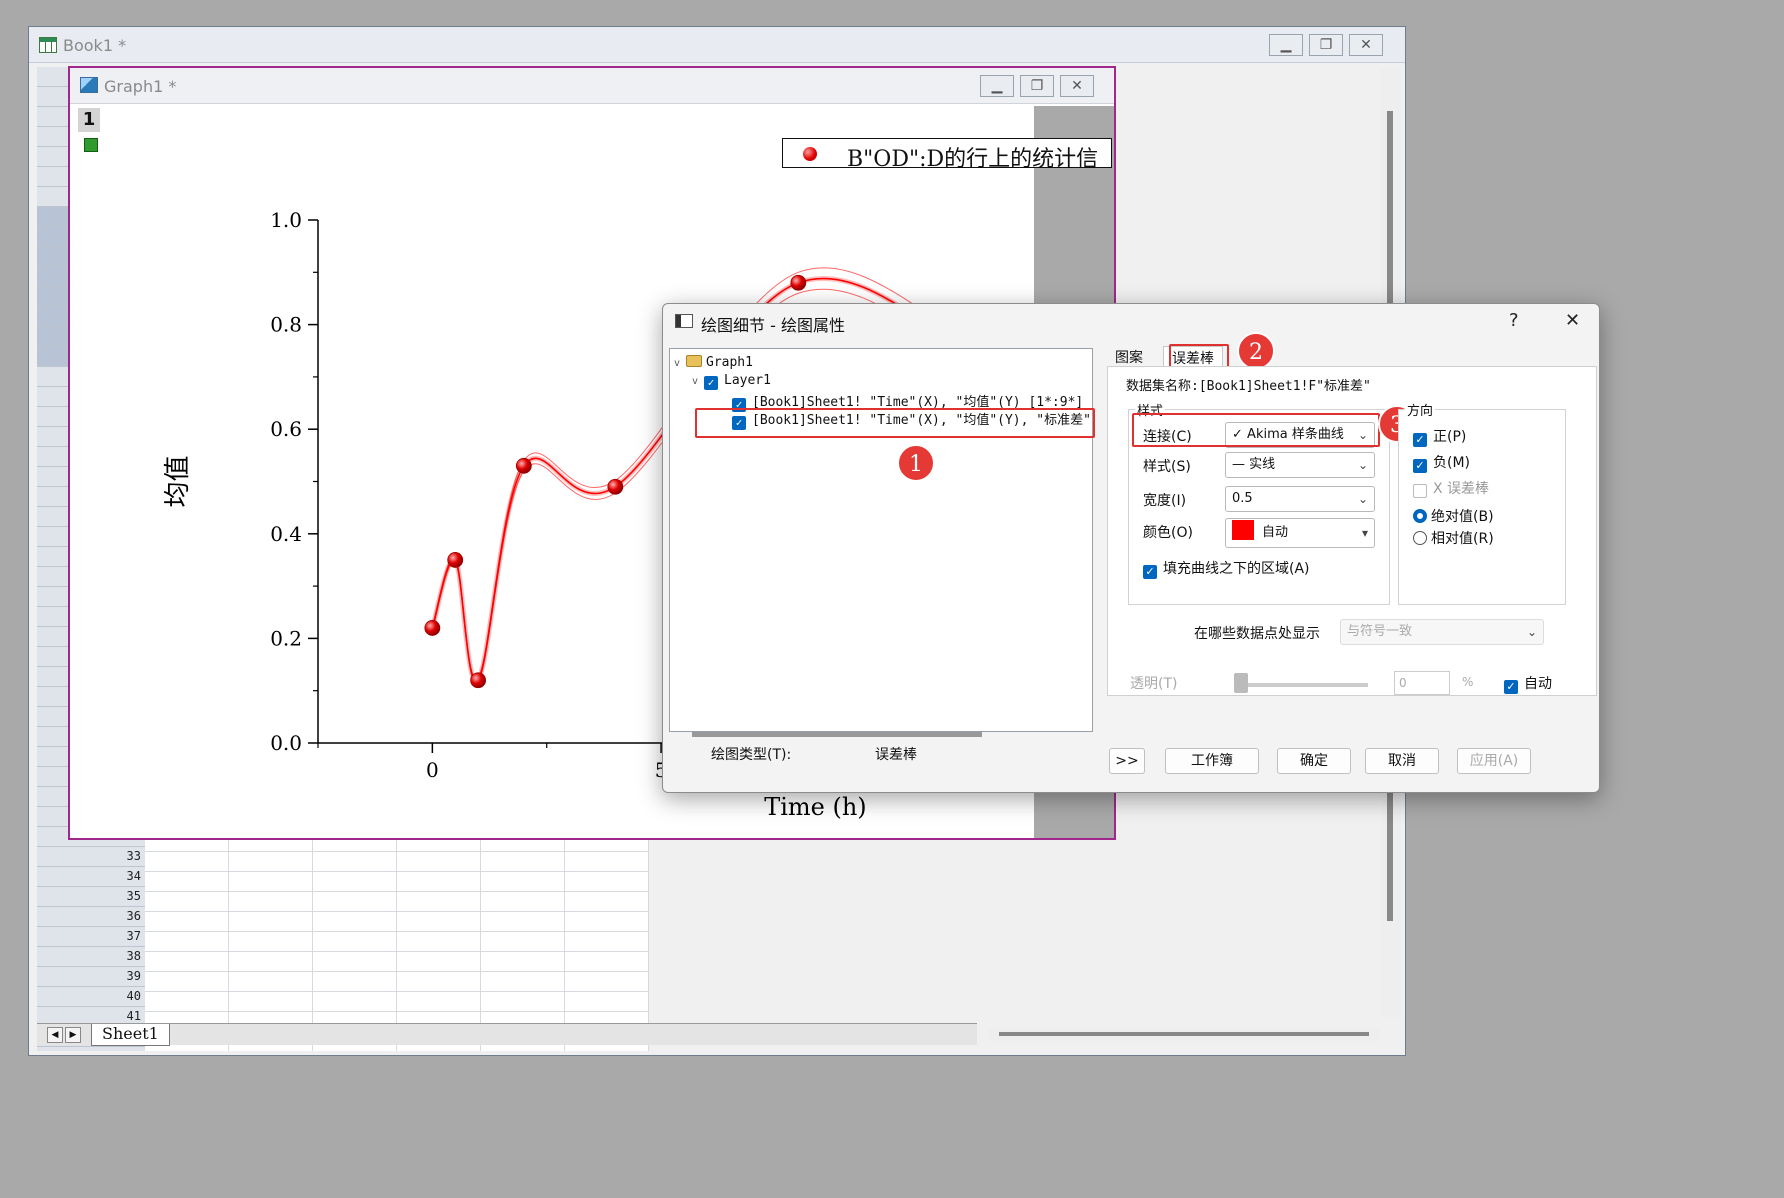  What do you see at coordinates (1077, 86) in the screenshot?
I see `graph-close-button: ✕` at bounding box center [1077, 86].